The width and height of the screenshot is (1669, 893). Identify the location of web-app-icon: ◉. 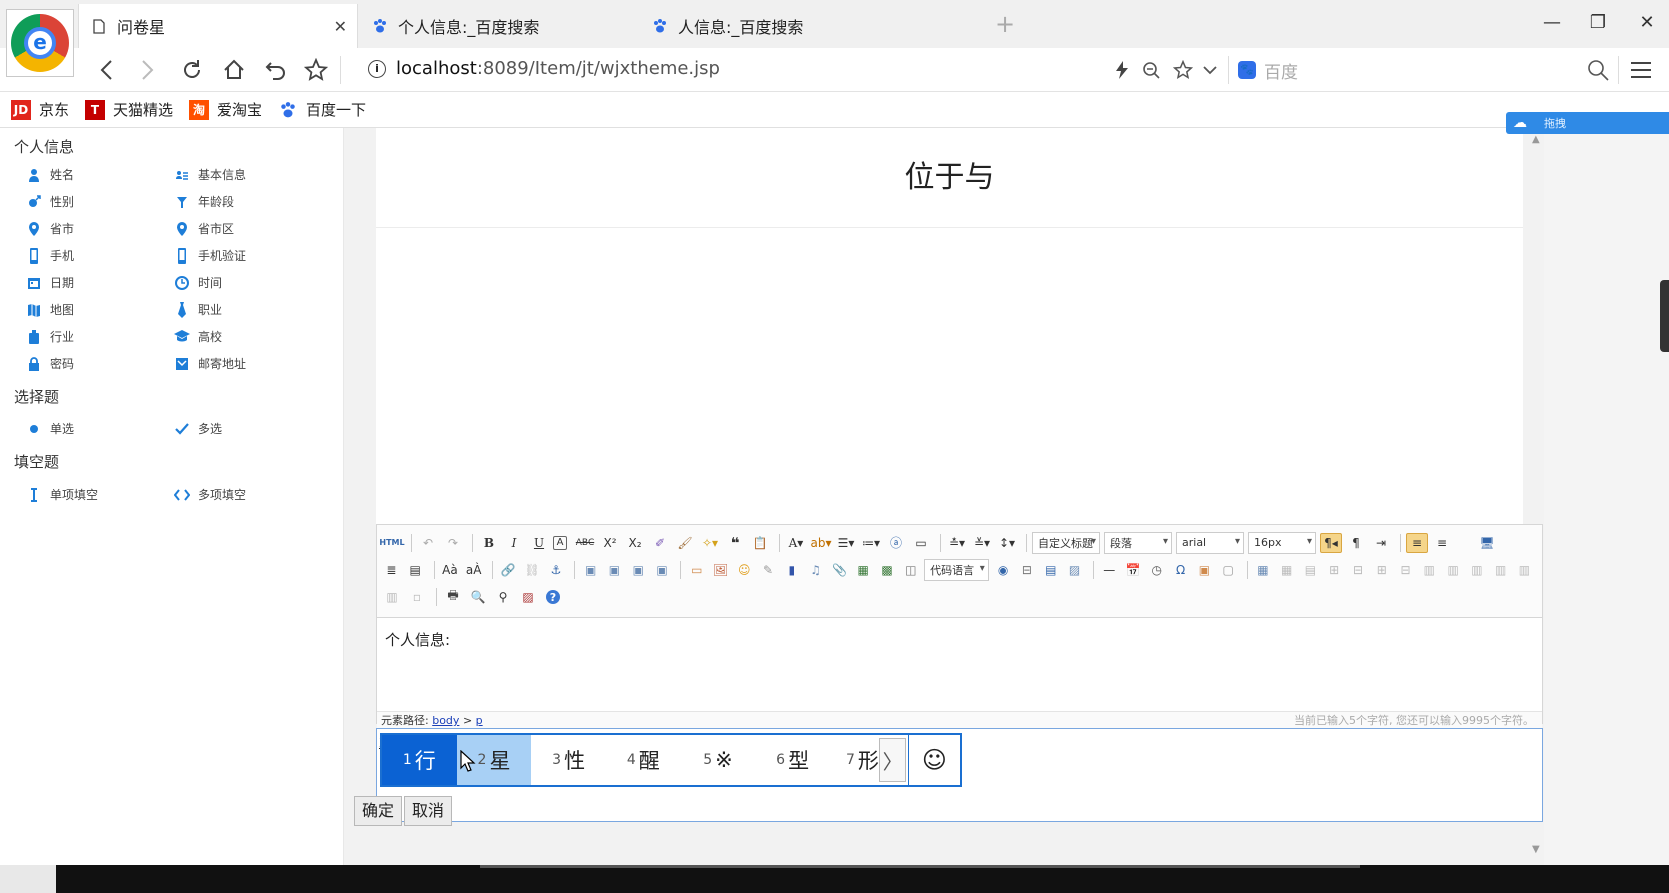
(1003, 570).